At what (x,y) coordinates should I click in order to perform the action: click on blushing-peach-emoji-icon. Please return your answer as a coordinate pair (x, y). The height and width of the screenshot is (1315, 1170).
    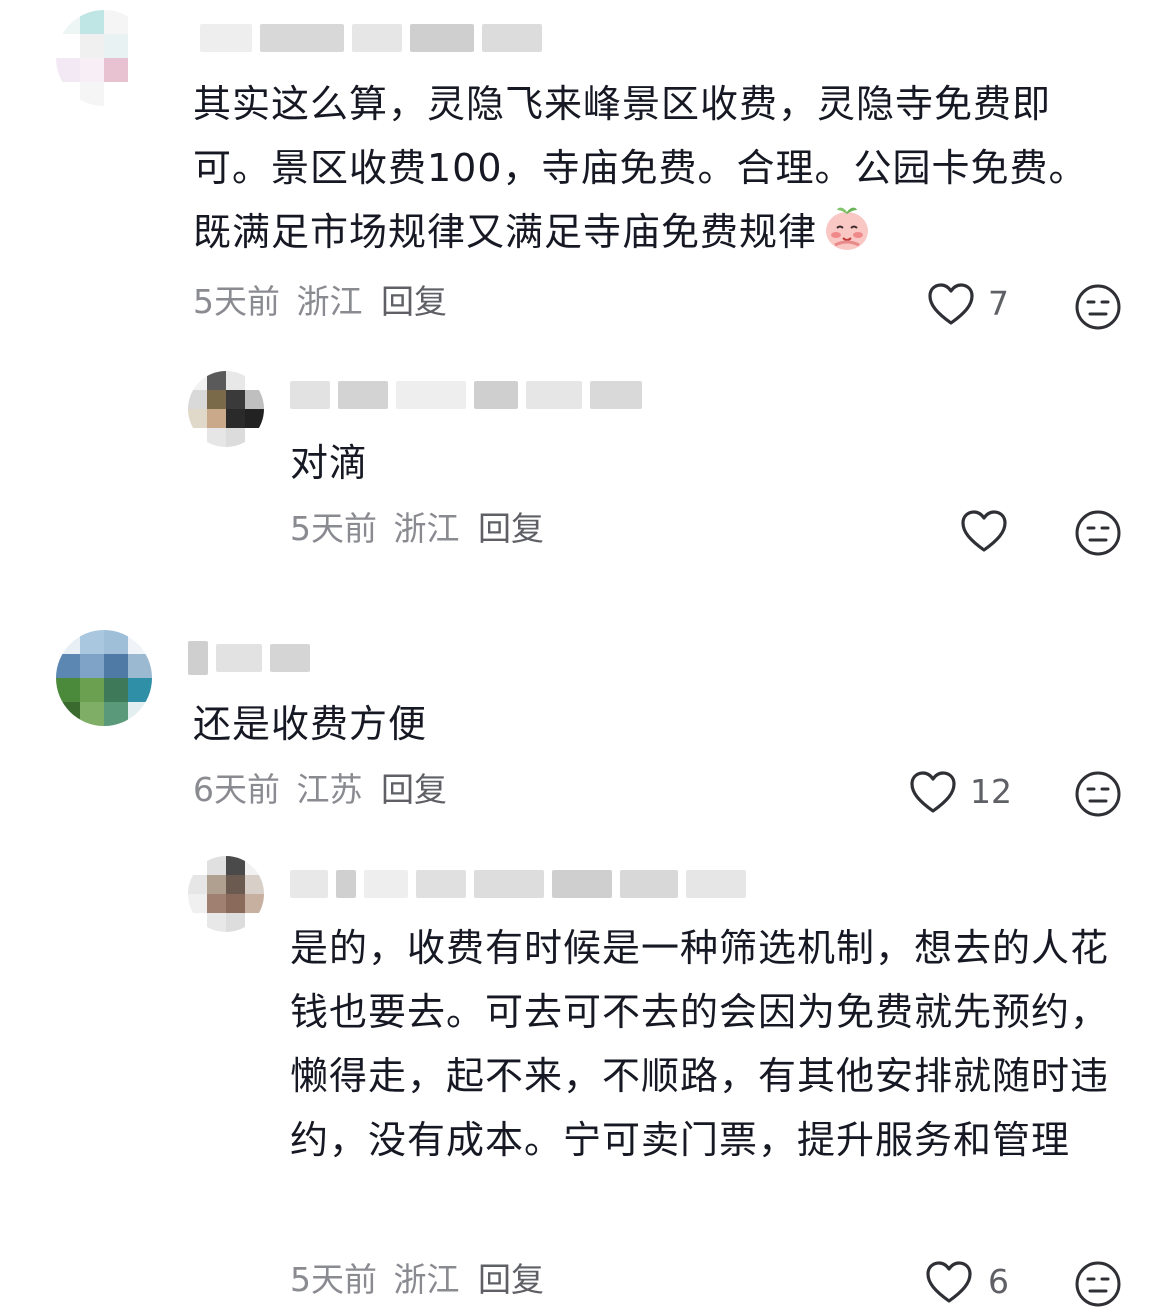
    Looking at the image, I should click on (847, 227).